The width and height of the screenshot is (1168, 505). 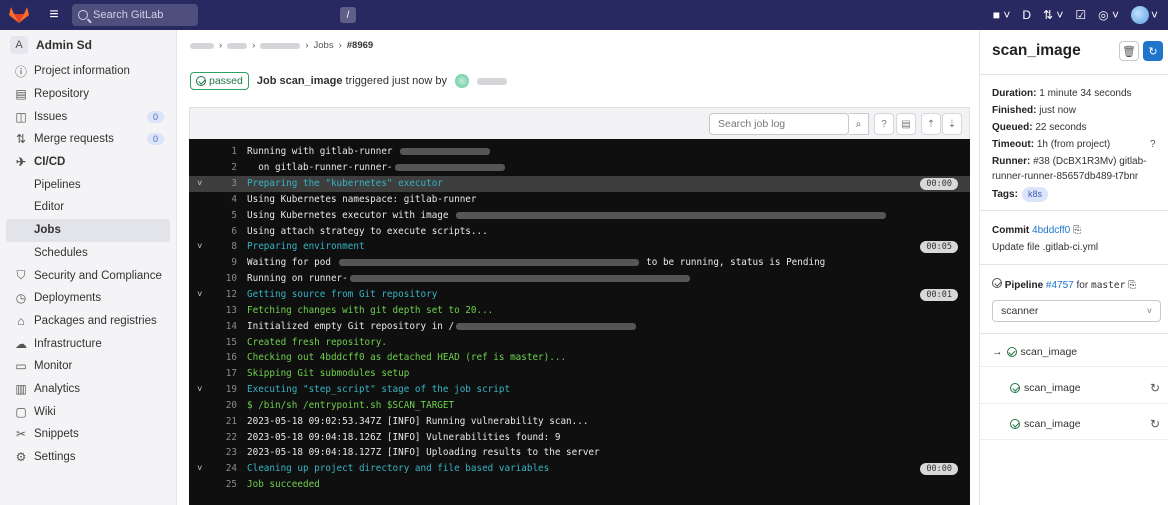 What do you see at coordinates (492, 81) in the screenshot?
I see `user-name-blurred` at bounding box center [492, 81].